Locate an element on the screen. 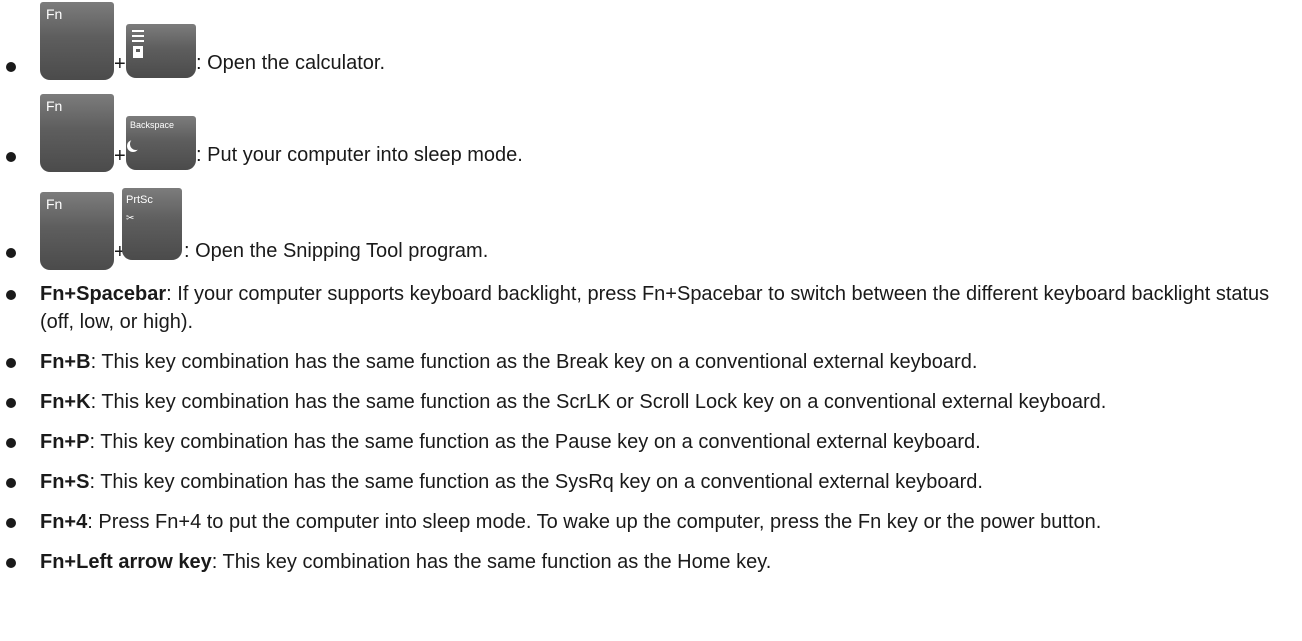  calculator-icon is located at coordinates (138, 44).